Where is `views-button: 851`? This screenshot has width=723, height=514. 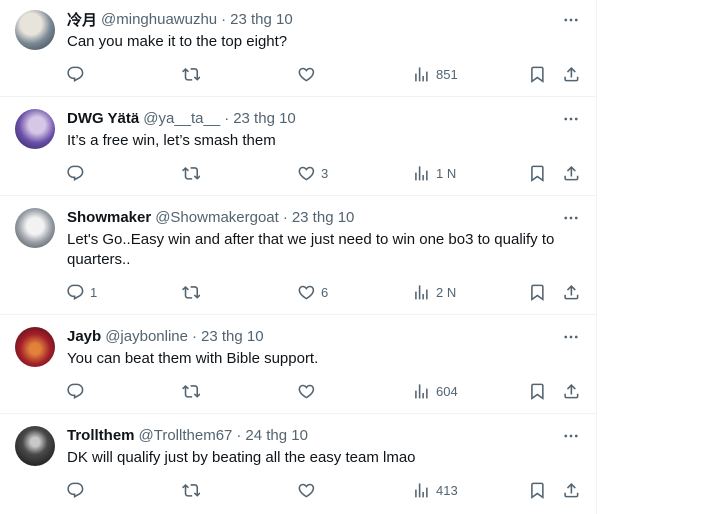 views-button: 851 is located at coordinates (431, 74).